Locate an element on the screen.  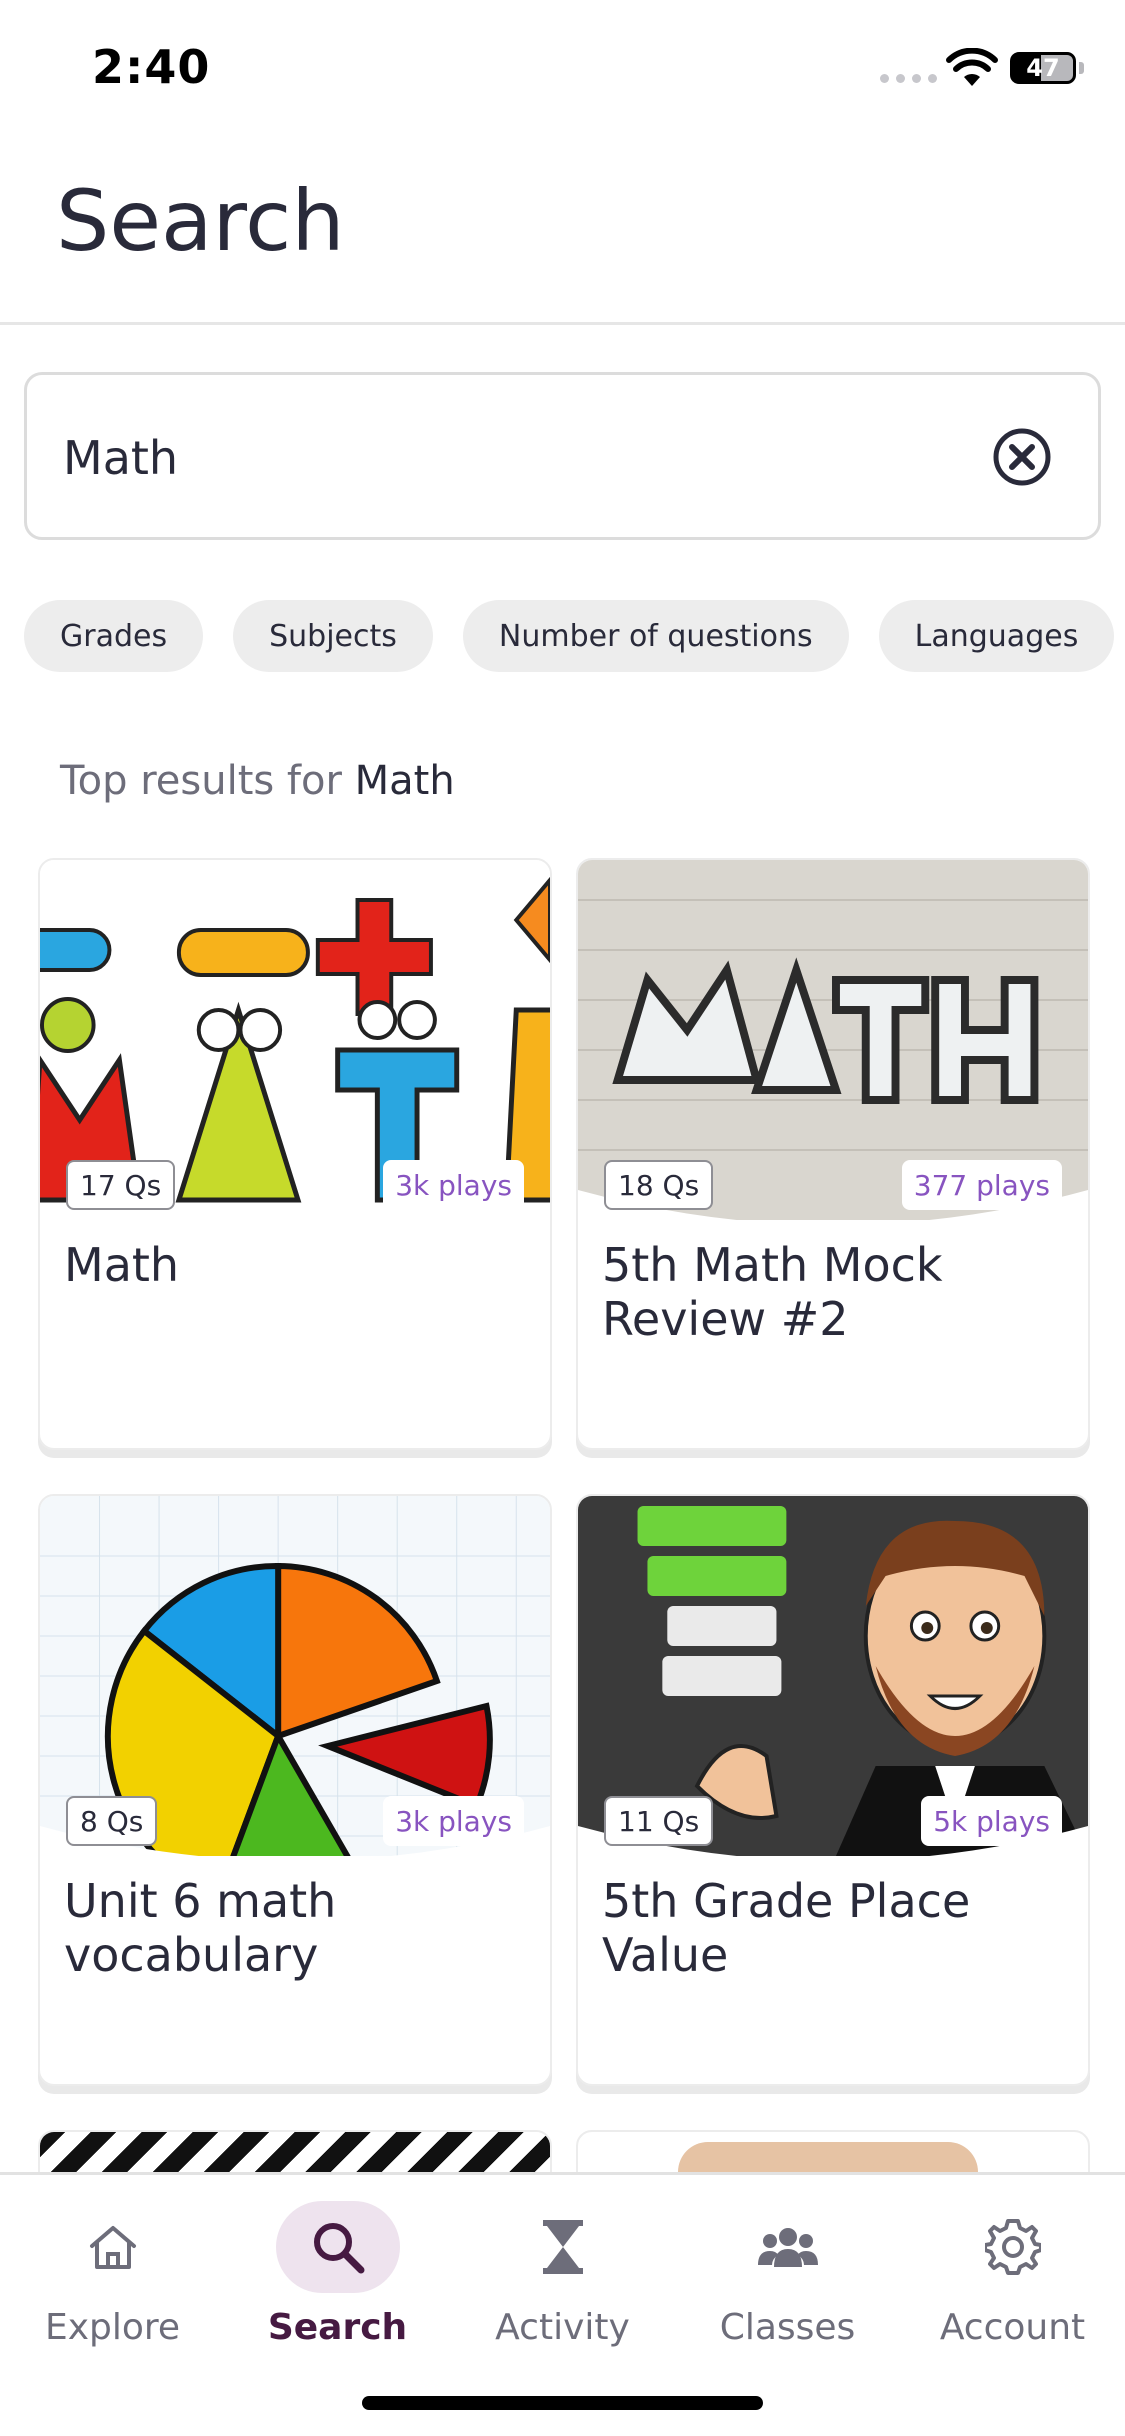
quiz-card: 11 Qs 5k plays 5th Grade Place Value is located at coordinates (833, 1790).